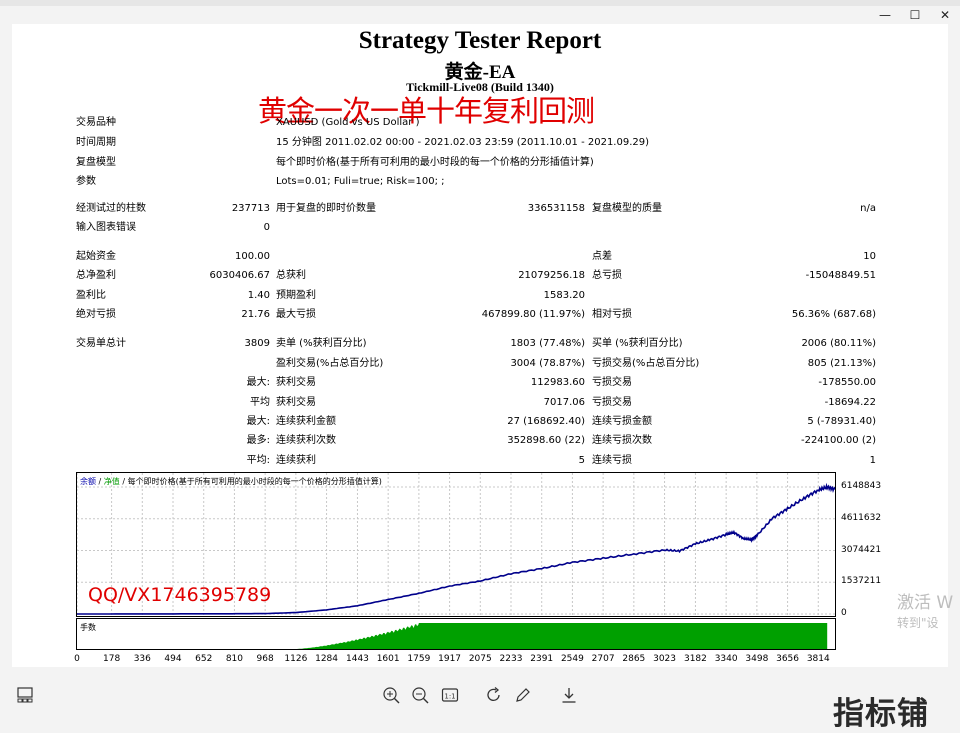 This screenshot has width=960, height=733. I want to click on bars-tested-label: 经测试过的柱数, so click(111, 208).